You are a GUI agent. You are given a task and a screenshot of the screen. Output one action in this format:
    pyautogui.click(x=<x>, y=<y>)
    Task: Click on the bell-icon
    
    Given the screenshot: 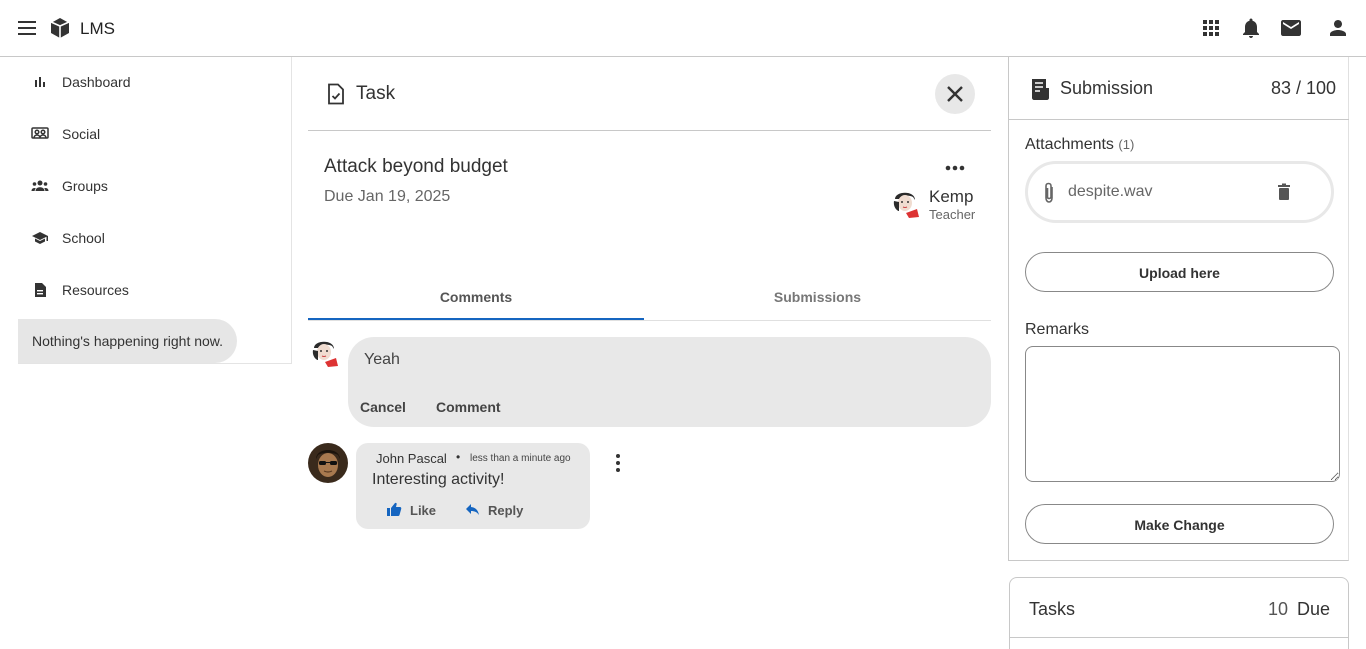 What is the action you would take?
    pyautogui.click(x=1251, y=28)
    